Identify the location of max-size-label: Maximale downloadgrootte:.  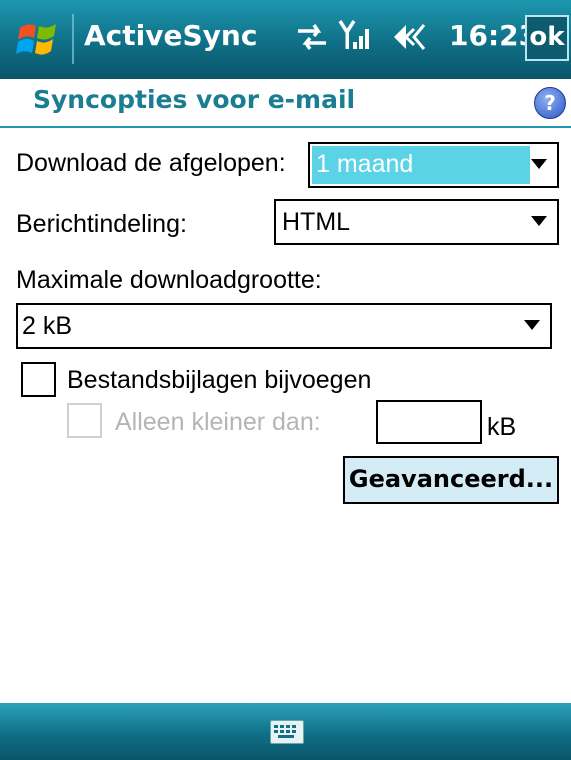
(169, 280).